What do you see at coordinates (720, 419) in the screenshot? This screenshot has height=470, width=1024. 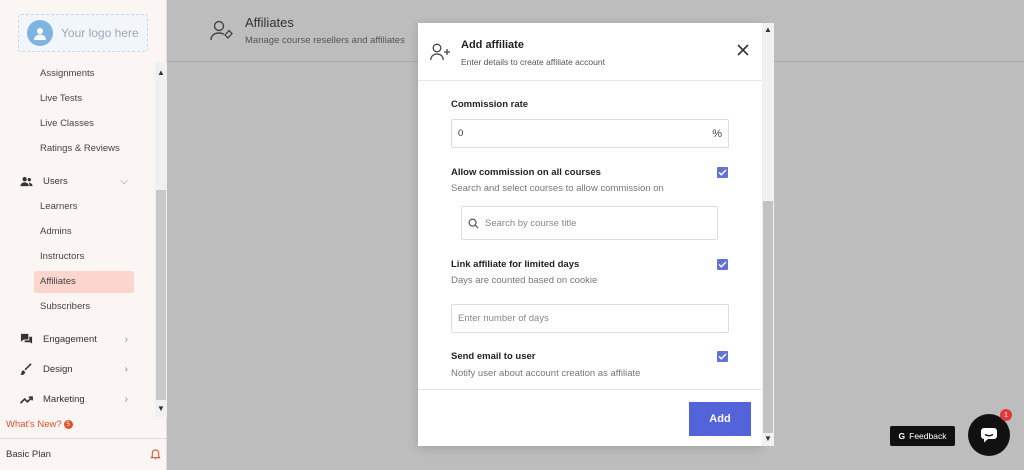 I see `add-button: Add` at bounding box center [720, 419].